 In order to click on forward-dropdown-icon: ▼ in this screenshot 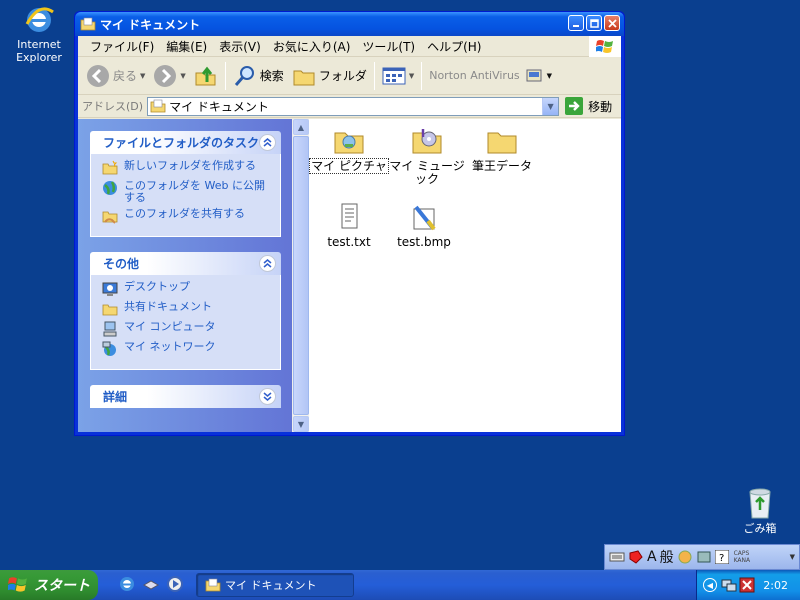, I will do `click(182, 76)`.